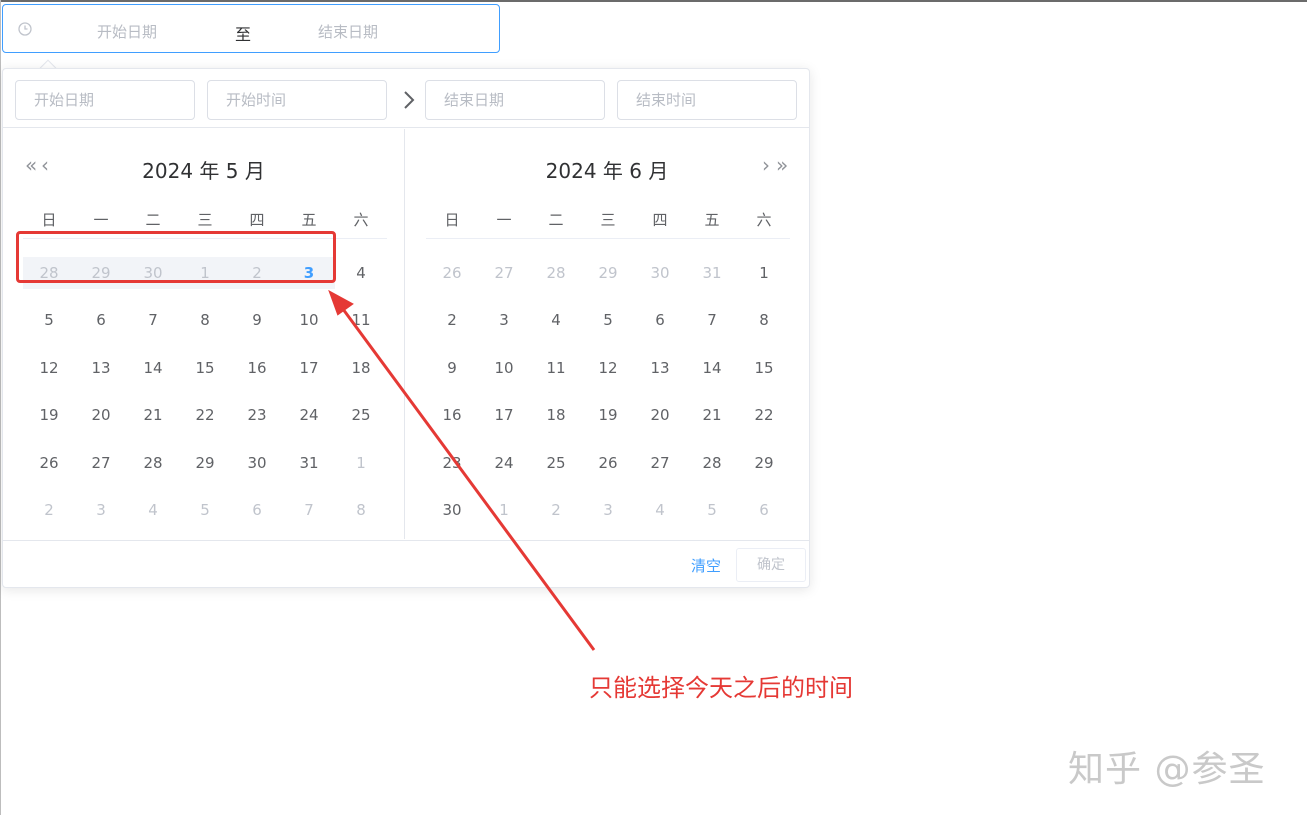 The width and height of the screenshot is (1307, 815). I want to click on start-date-field: 开始日期, so click(105, 100).